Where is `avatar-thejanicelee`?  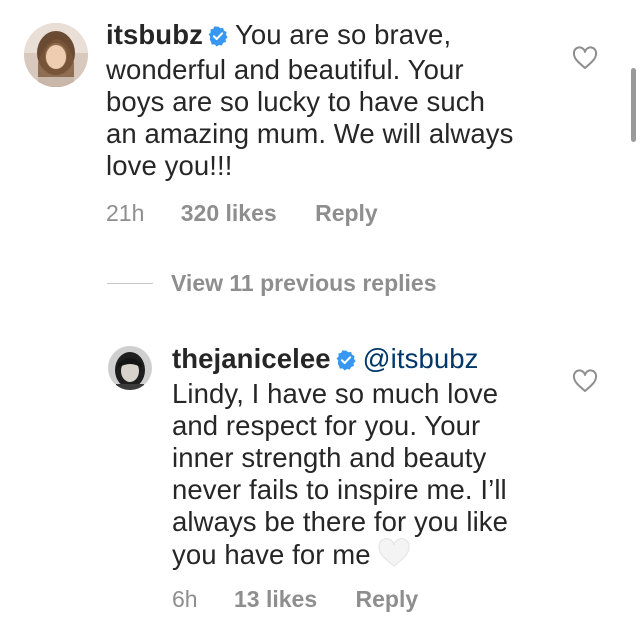
avatar-thejanicelee is located at coordinates (130, 368).